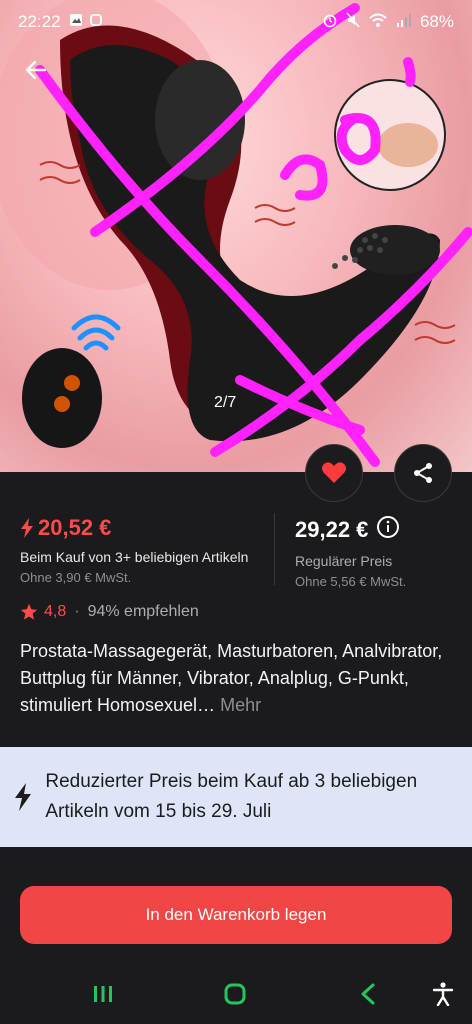  Describe the element at coordinates (75, 527) in the screenshot. I see `promo-price: 20,52 €` at that location.